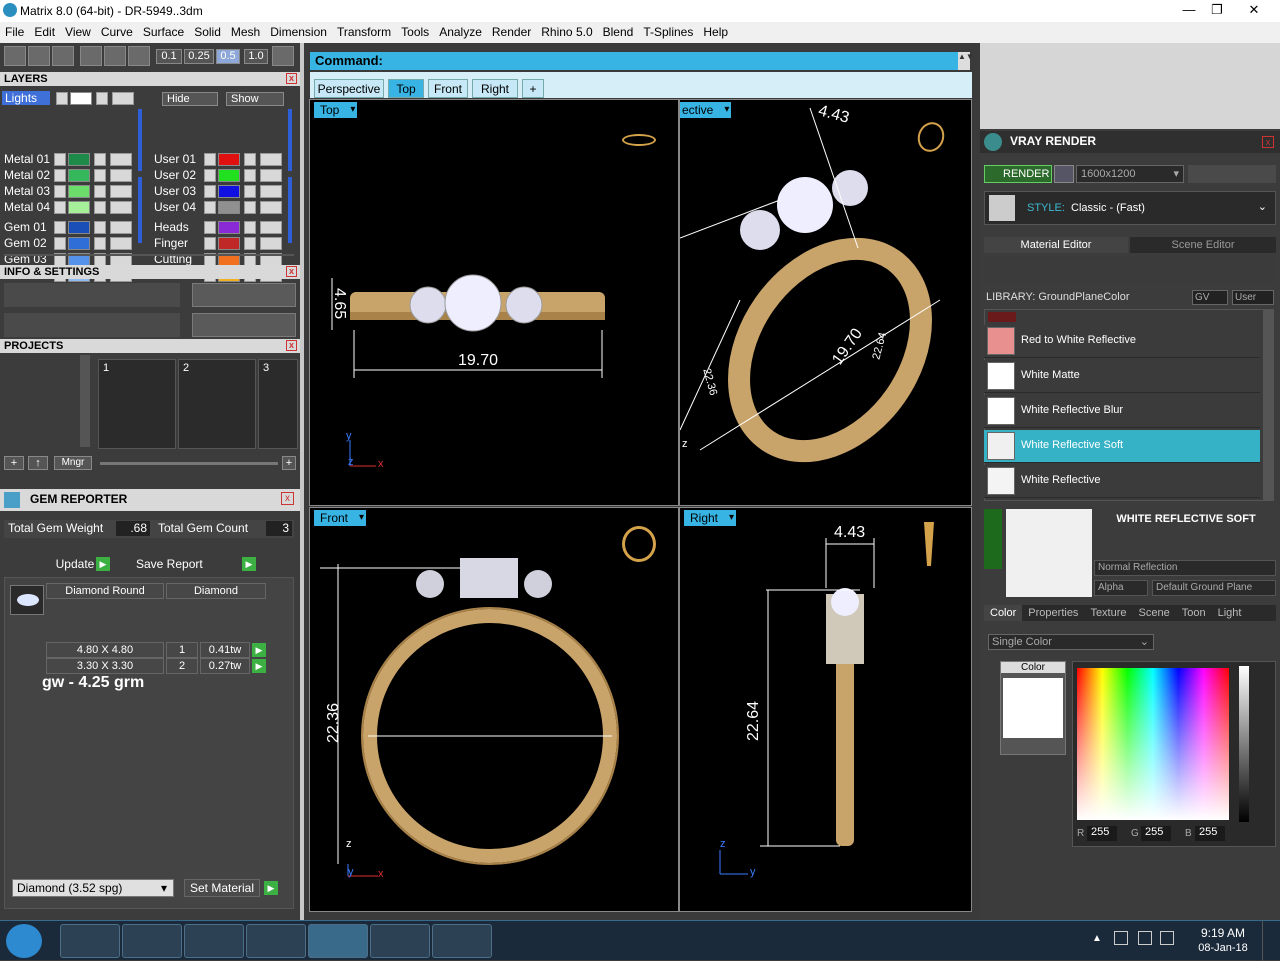  Describe the element at coordinates (1053, 613) in the screenshot. I see `tab-properties: Properties` at that location.